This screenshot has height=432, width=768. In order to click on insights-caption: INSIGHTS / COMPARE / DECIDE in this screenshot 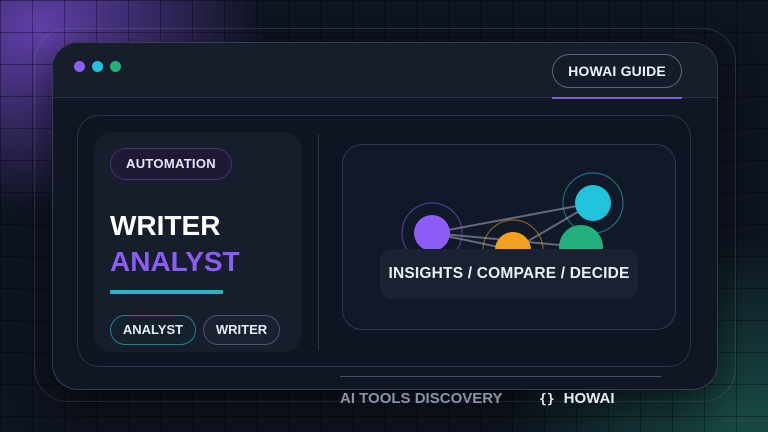, I will do `click(509, 274)`.